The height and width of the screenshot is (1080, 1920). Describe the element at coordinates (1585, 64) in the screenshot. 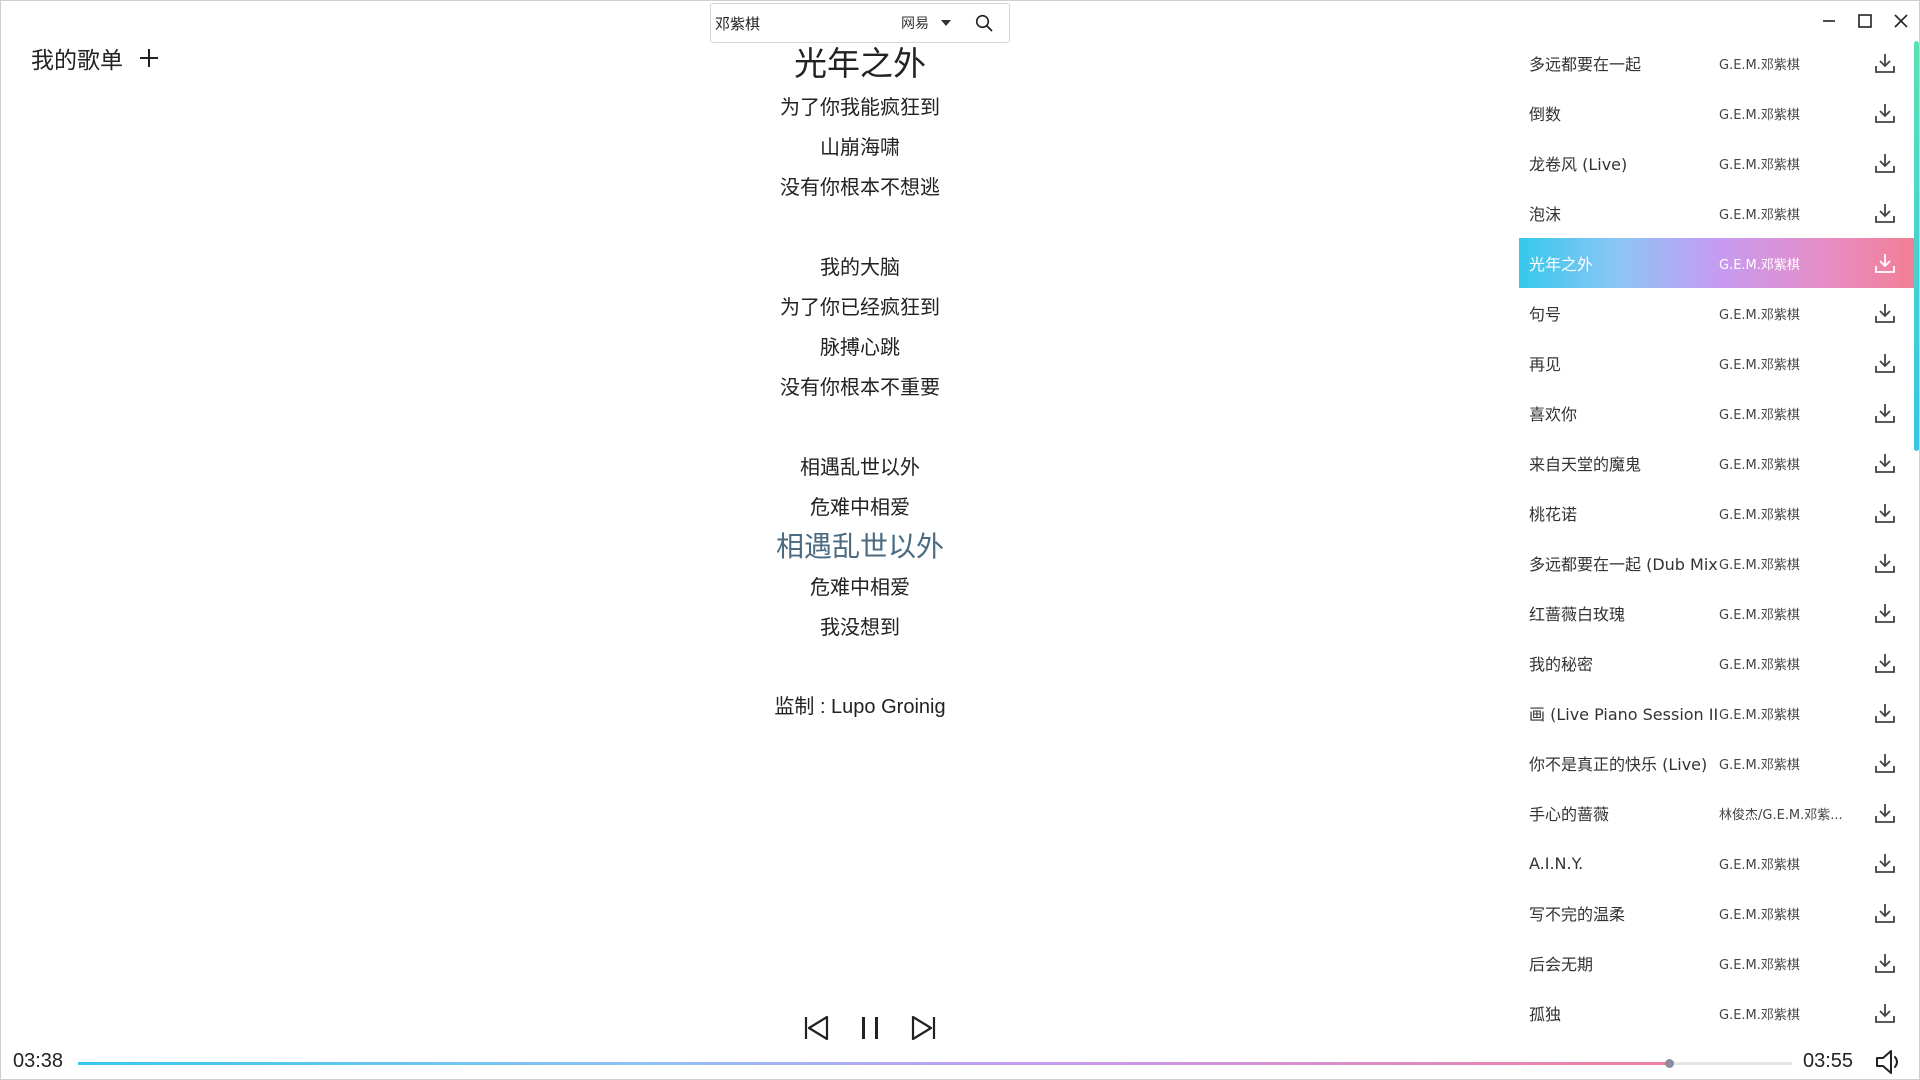

I see `song-name: 多远都要在一起` at that location.